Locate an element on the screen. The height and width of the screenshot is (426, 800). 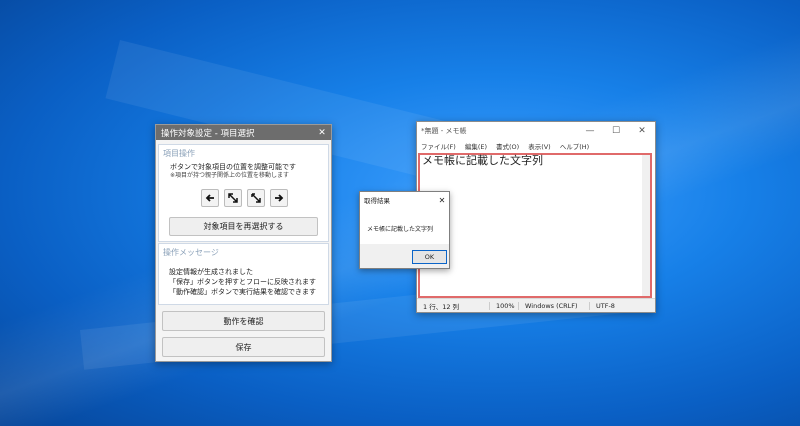
arrow-left-icon is located at coordinates (210, 198).